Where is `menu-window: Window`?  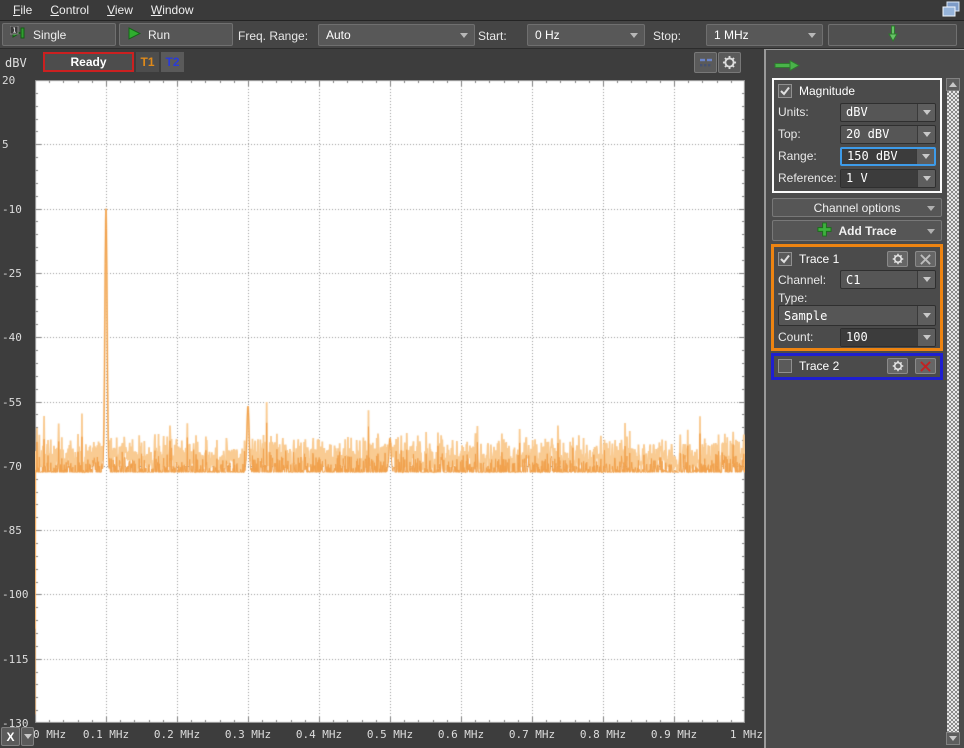 menu-window: Window is located at coordinates (172, 10).